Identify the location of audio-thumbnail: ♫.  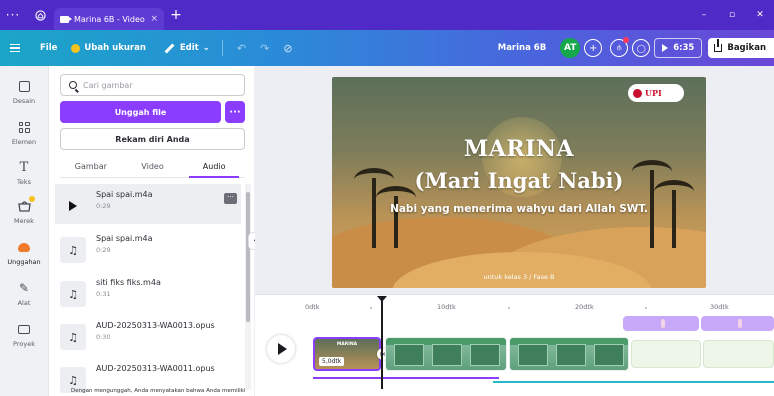
(73, 294).